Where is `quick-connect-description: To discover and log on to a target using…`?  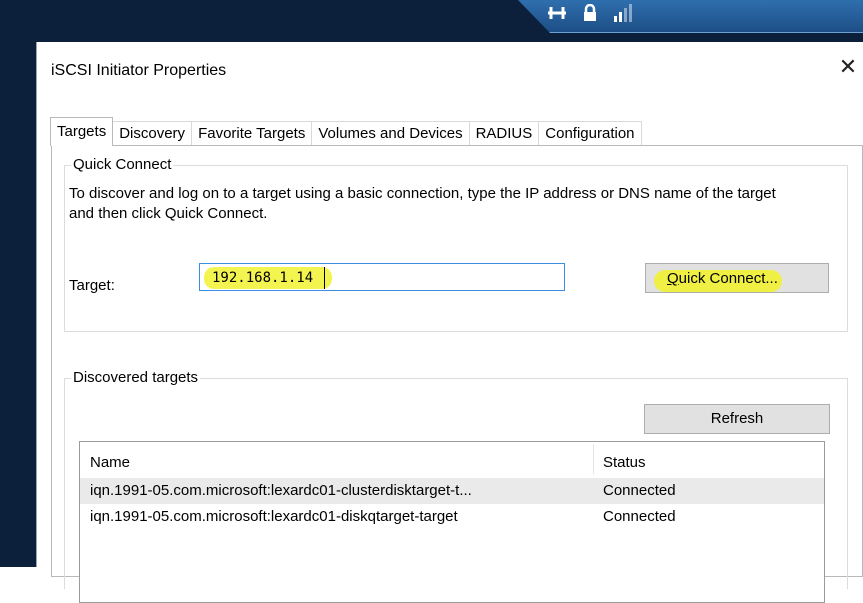 quick-connect-description: To discover and log on to a target using… is located at coordinates (422, 203).